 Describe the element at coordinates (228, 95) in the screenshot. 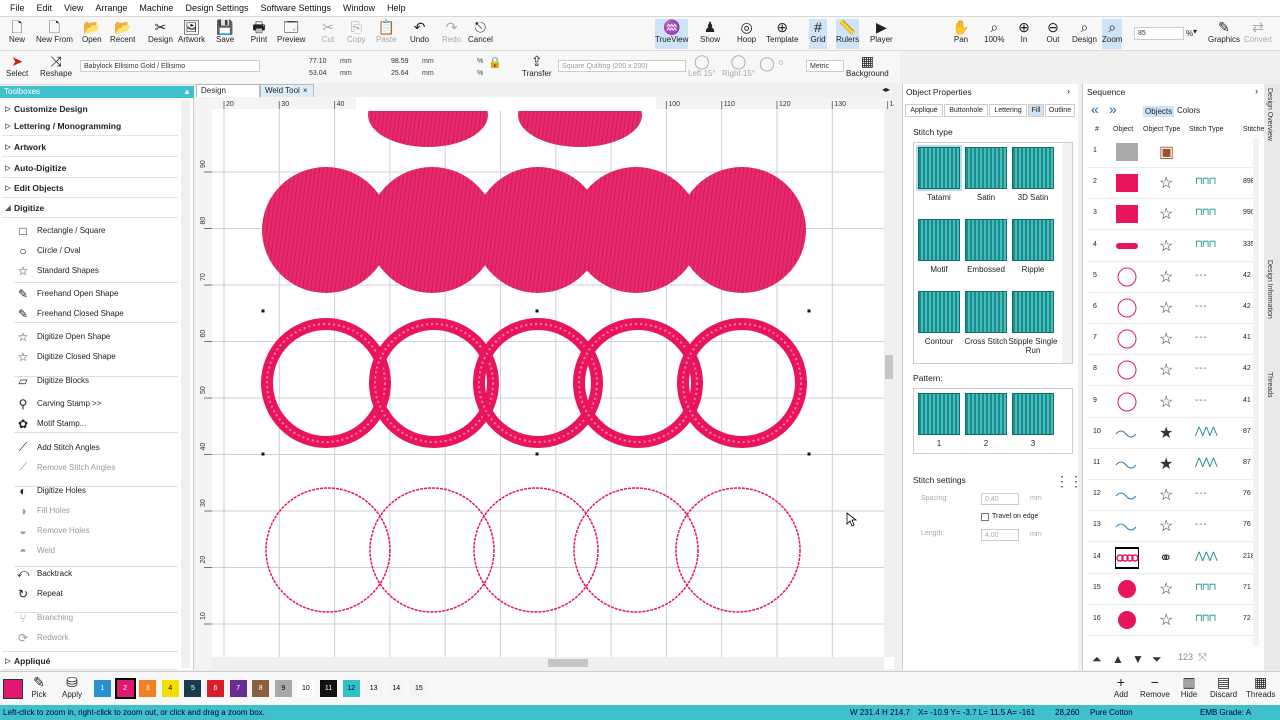

I see `doc-tab-design-library: Design Library×` at that location.